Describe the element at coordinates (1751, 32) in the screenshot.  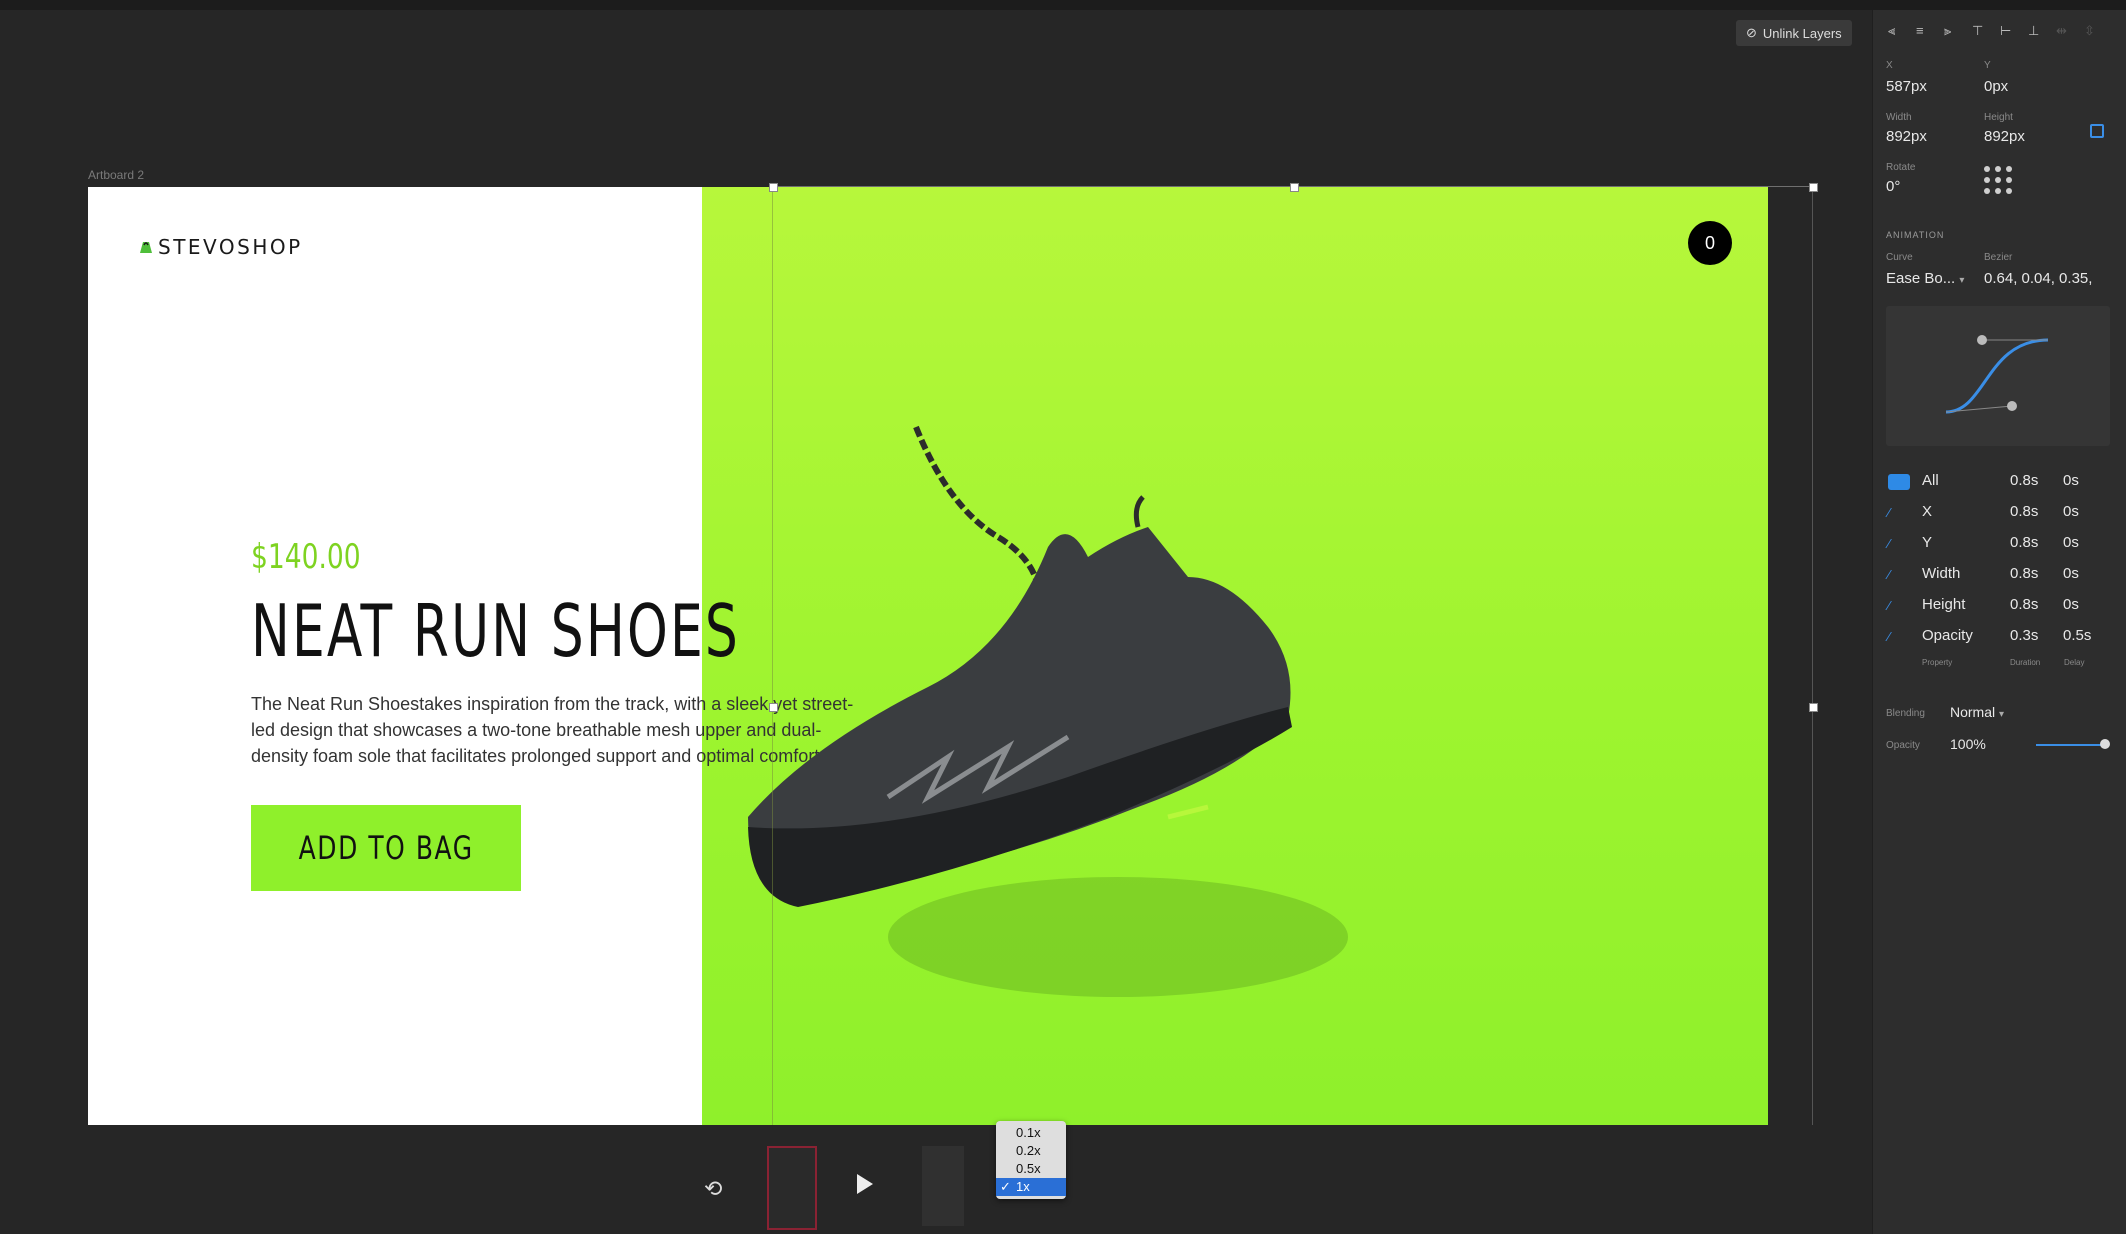
I see `unlink-icon: ⊘` at that location.